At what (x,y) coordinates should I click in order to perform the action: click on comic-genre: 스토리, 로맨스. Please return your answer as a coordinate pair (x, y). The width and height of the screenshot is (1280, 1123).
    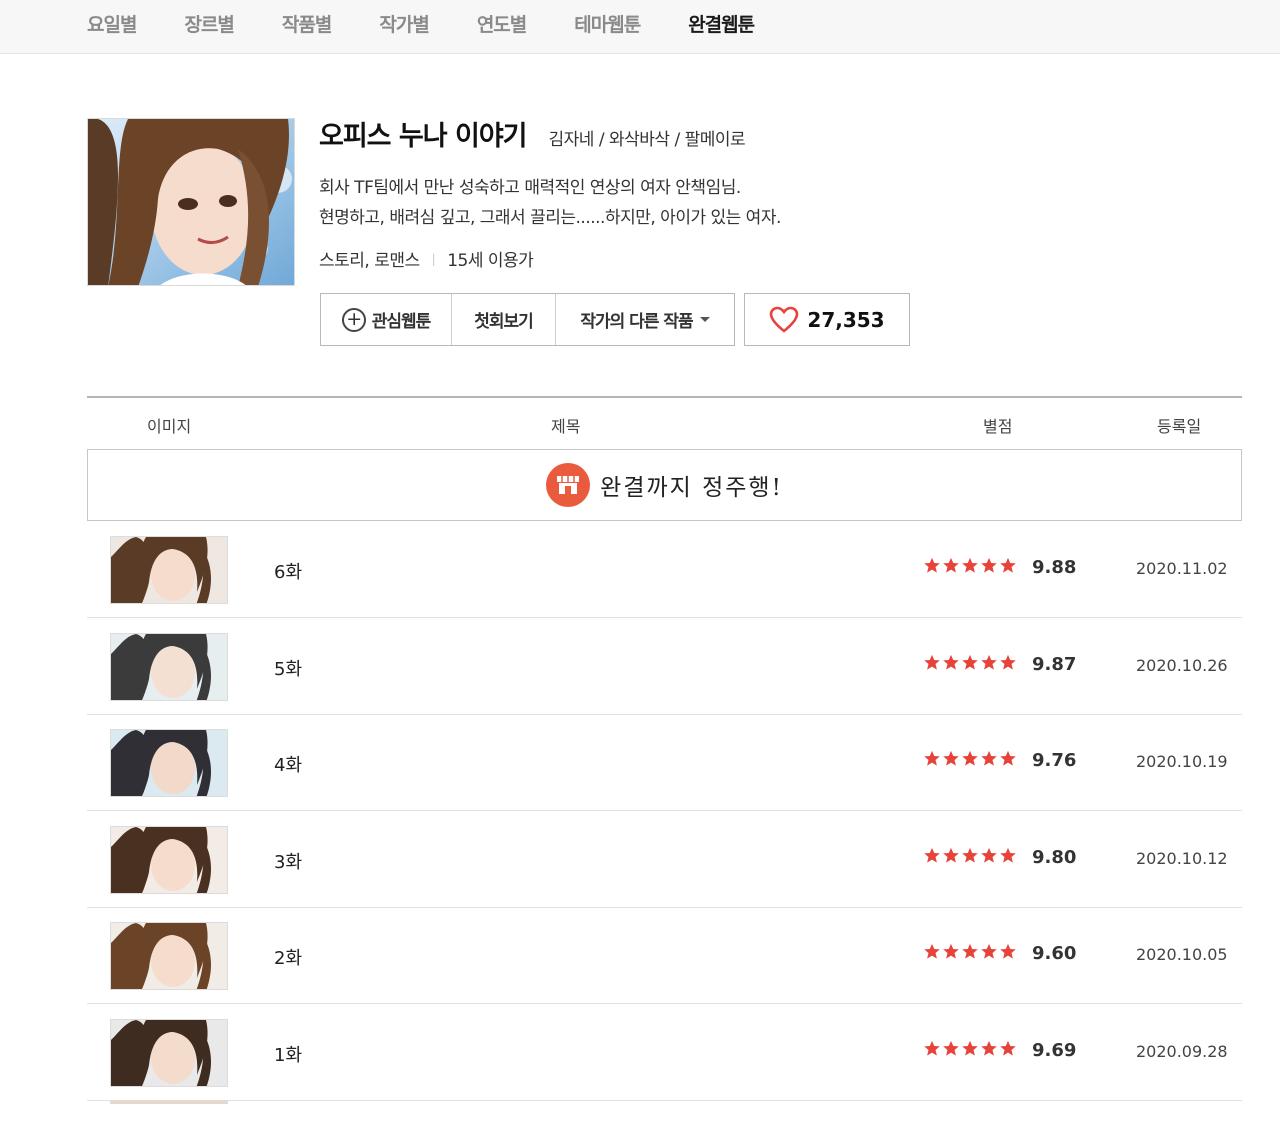
    Looking at the image, I should click on (369, 261).